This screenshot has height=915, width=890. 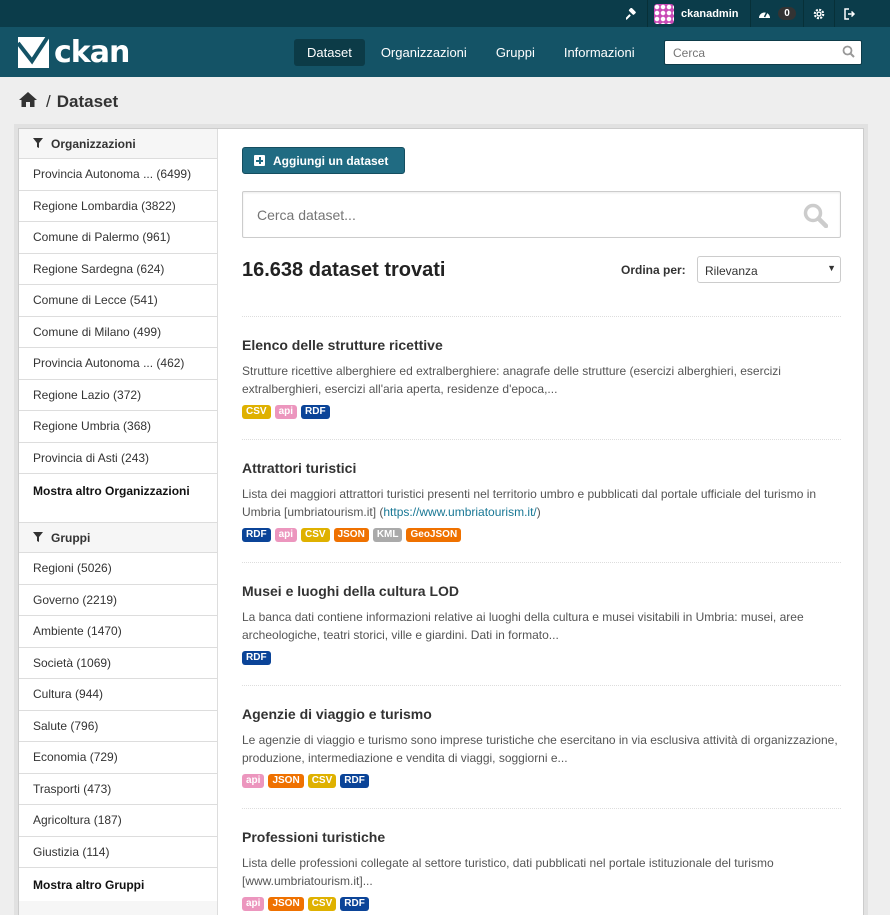 I want to click on nav-dataset: Dataset, so click(x=329, y=52).